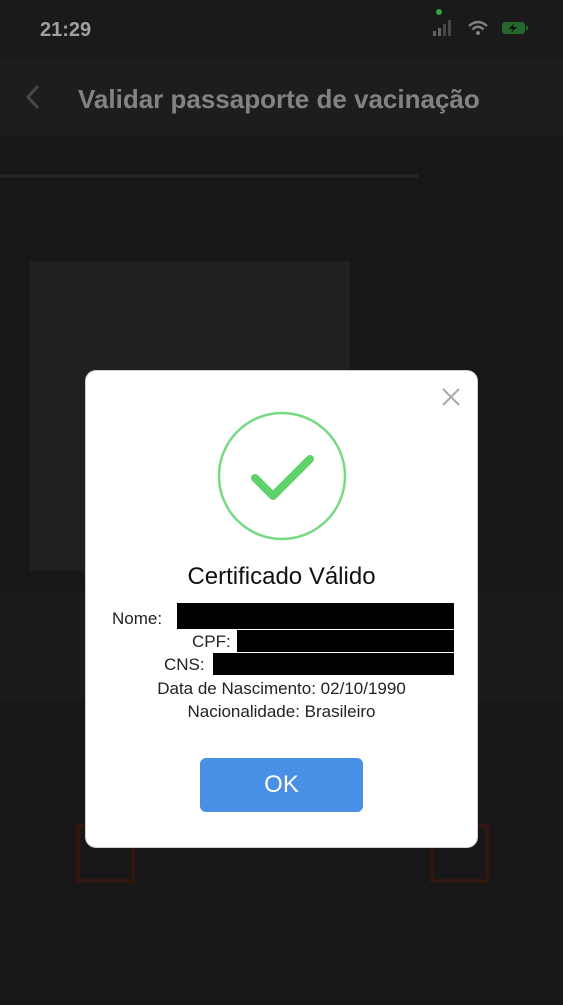 This screenshot has width=563, height=1005. Describe the element at coordinates (345, 641) in the screenshot. I see `redacted-cpf` at that location.